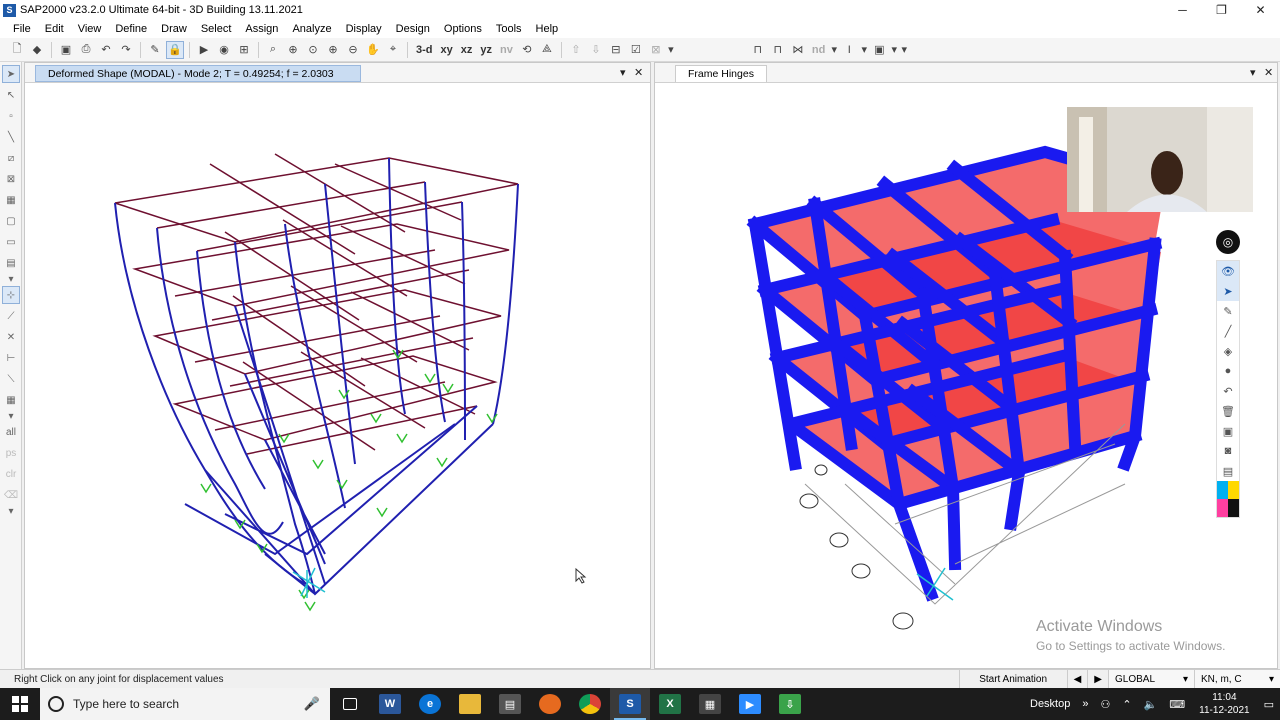 Image resolution: width=1280 pixels, height=720 pixels. What do you see at coordinates (750, 704) in the screenshot?
I see `taskbar-zoom: ▶` at bounding box center [750, 704].